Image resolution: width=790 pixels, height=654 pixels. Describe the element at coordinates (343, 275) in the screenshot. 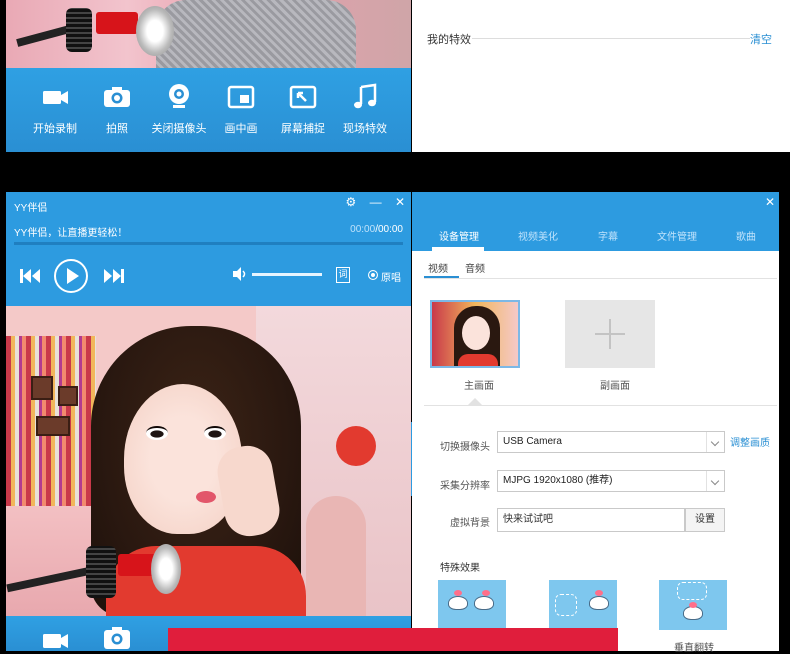

I see `lyric-button: 词` at that location.